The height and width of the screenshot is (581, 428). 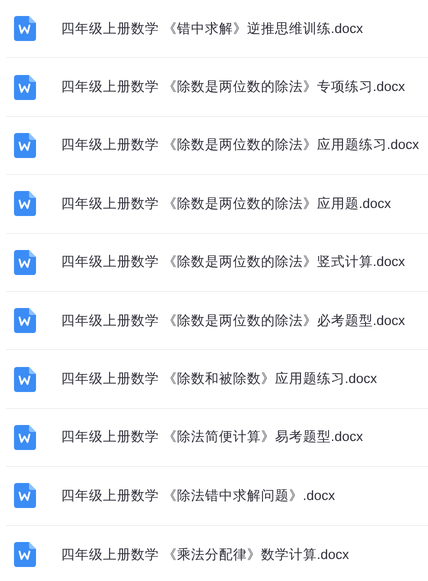 What do you see at coordinates (219, 379) in the screenshot?
I see `file-name: 四年级上册数学 《除数和被除数》应用题练习.docx` at bounding box center [219, 379].